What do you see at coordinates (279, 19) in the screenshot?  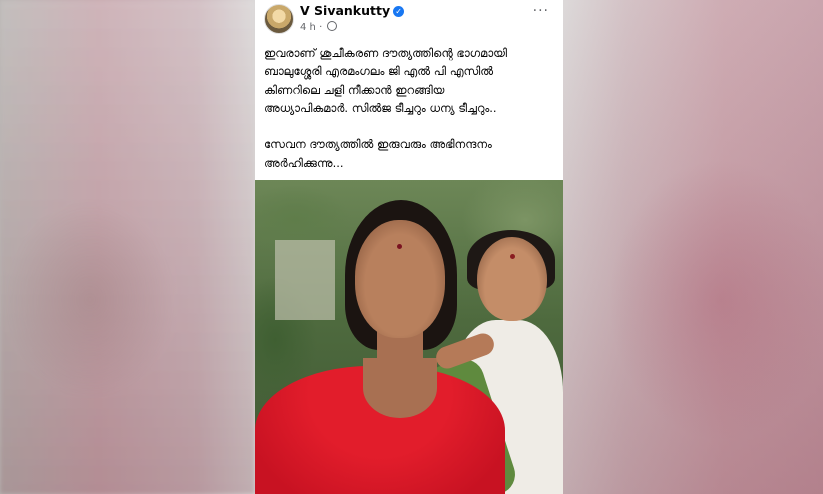 I see `author-avatar` at bounding box center [279, 19].